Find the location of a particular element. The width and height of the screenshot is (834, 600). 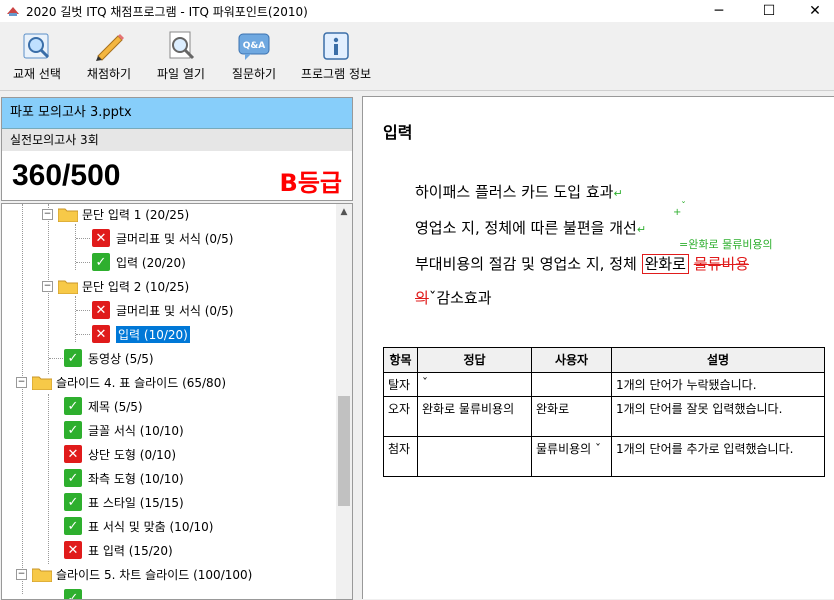

window-title: 2020 길벗 ITQ 채점프로그램 - ITQ 파워포인트(2010) is located at coordinates (167, 12).